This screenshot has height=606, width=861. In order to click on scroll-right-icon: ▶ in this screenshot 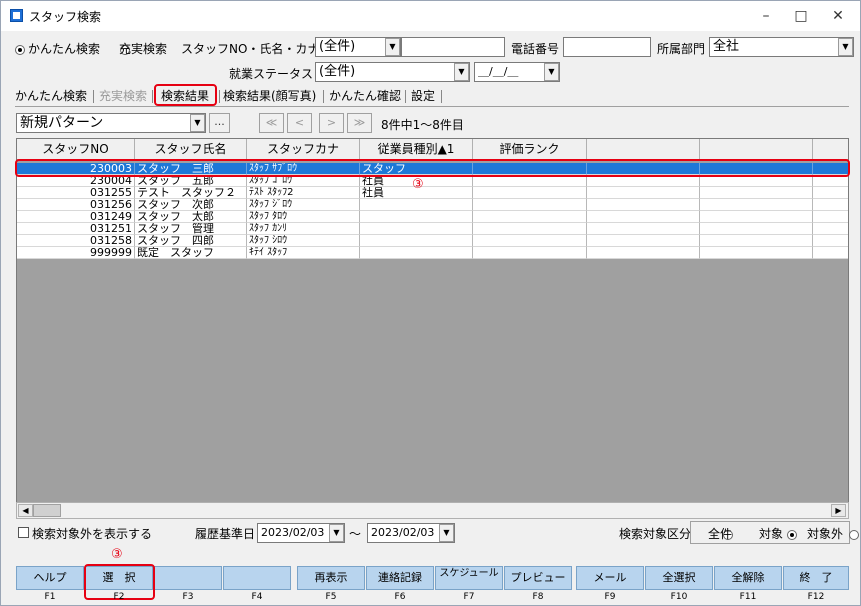, I will do `click(838, 510)`.